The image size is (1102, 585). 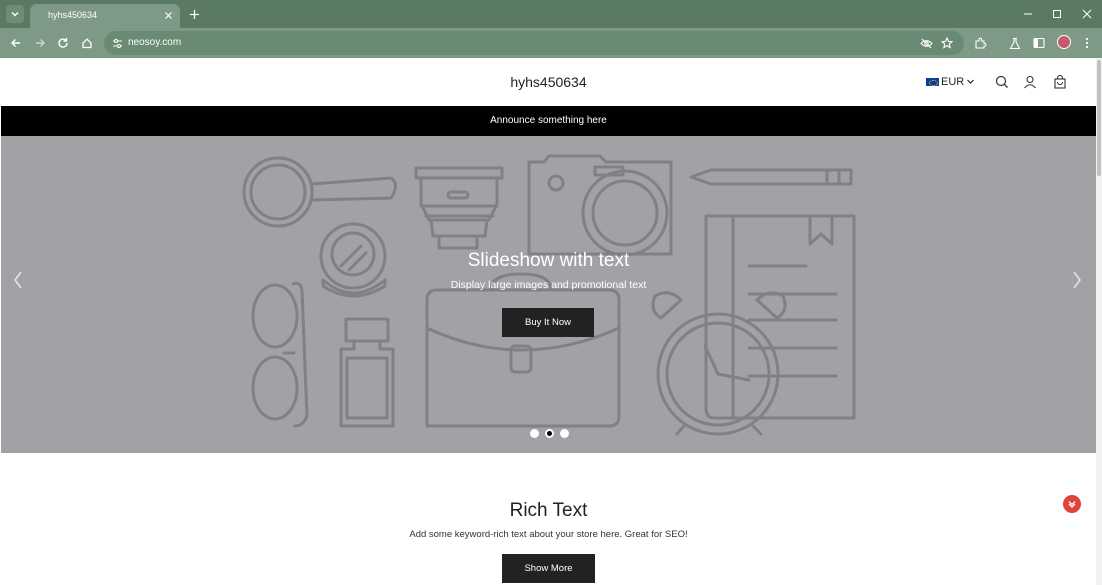 What do you see at coordinates (194, 14) in the screenshot?
I see `plus-icon` at bounding box center [194, 14].